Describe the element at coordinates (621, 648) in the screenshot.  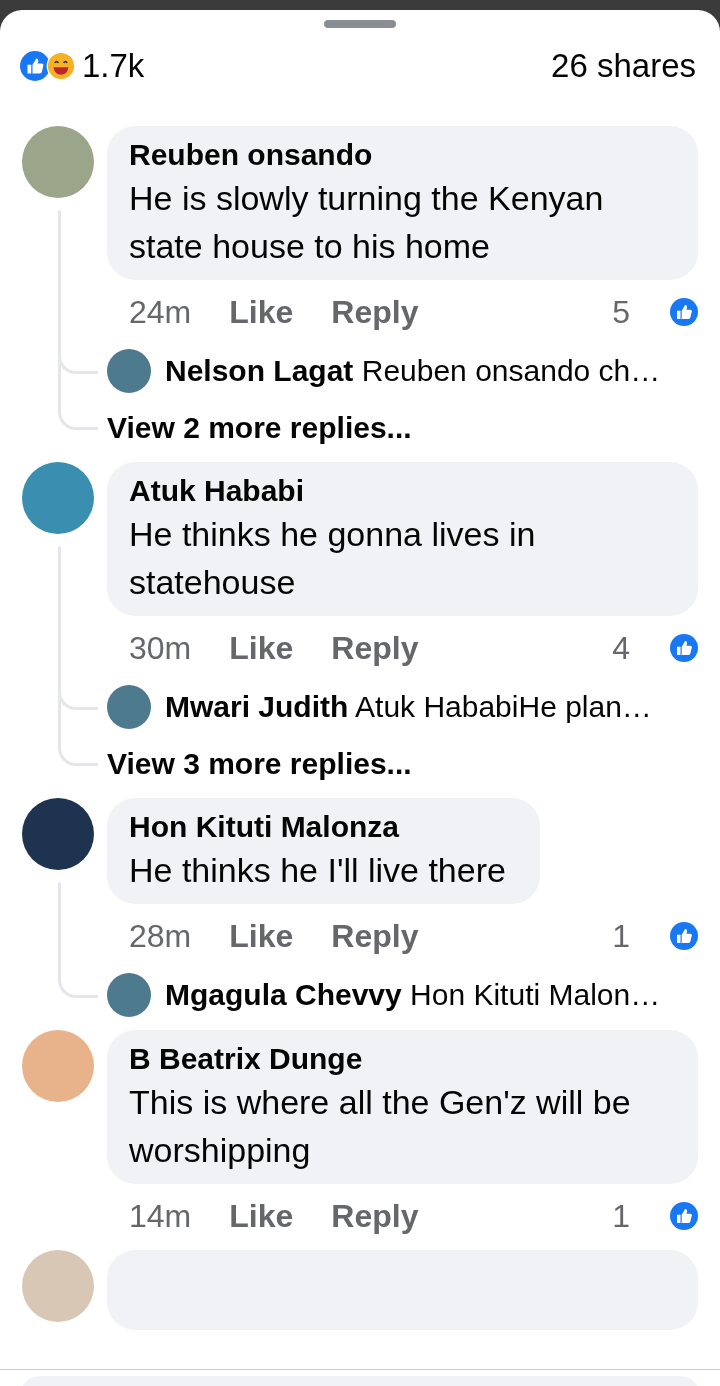
I see `like-count: 4` at that location.